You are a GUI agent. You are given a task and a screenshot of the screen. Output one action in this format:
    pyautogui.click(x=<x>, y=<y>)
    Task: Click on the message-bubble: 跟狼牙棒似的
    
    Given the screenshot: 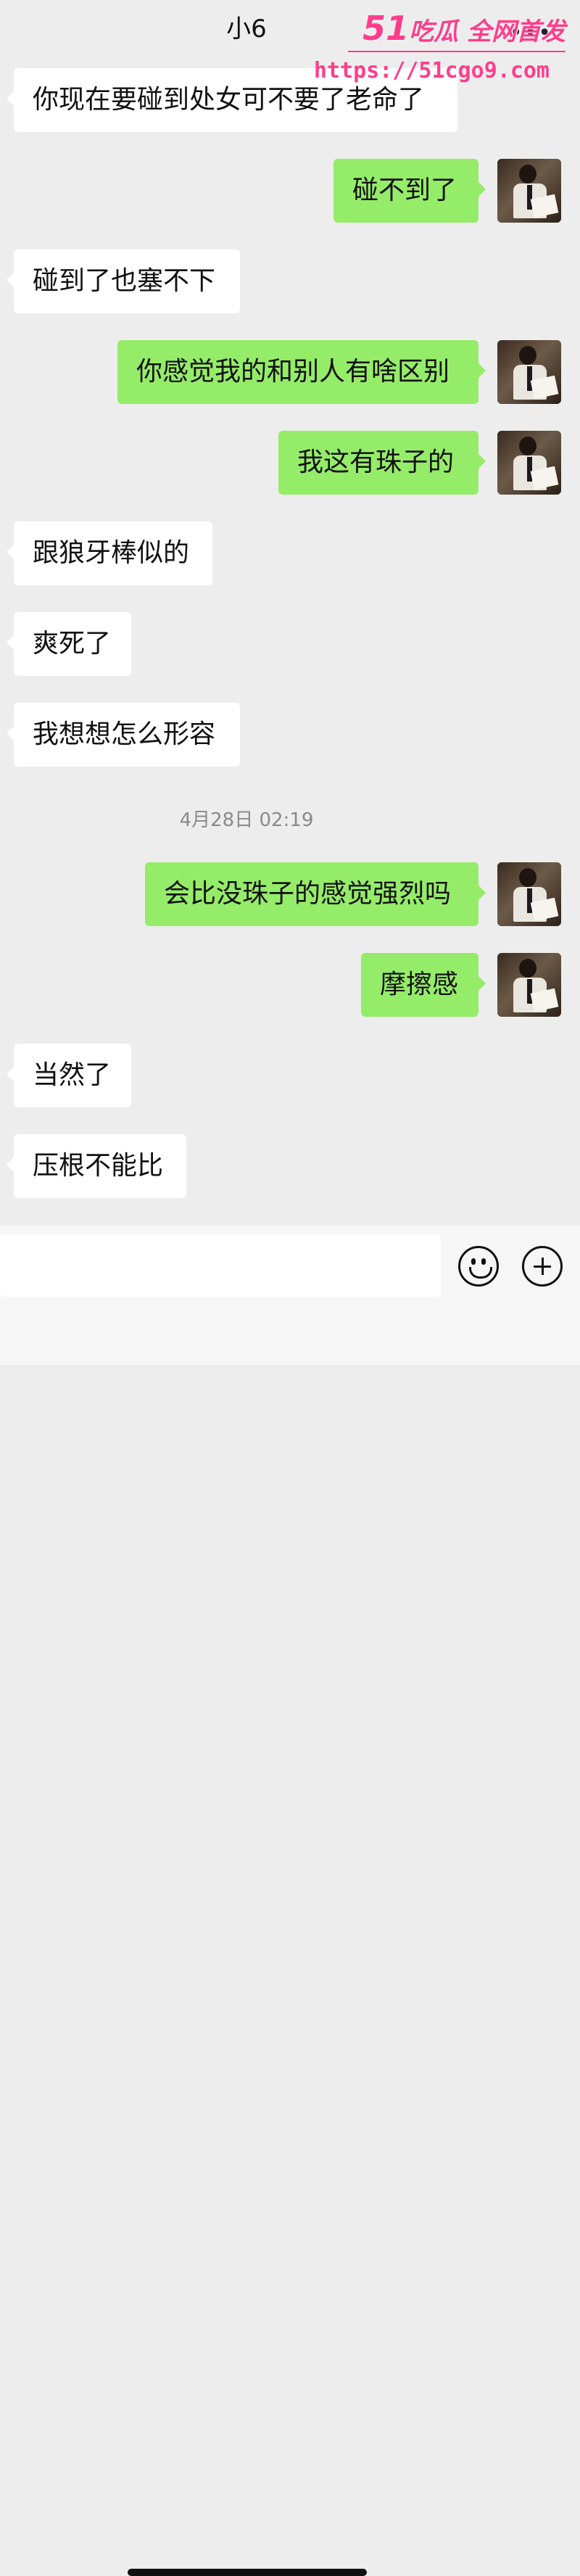 What is the action you would take?
    pyautogui.click(x=109, y=553)
    